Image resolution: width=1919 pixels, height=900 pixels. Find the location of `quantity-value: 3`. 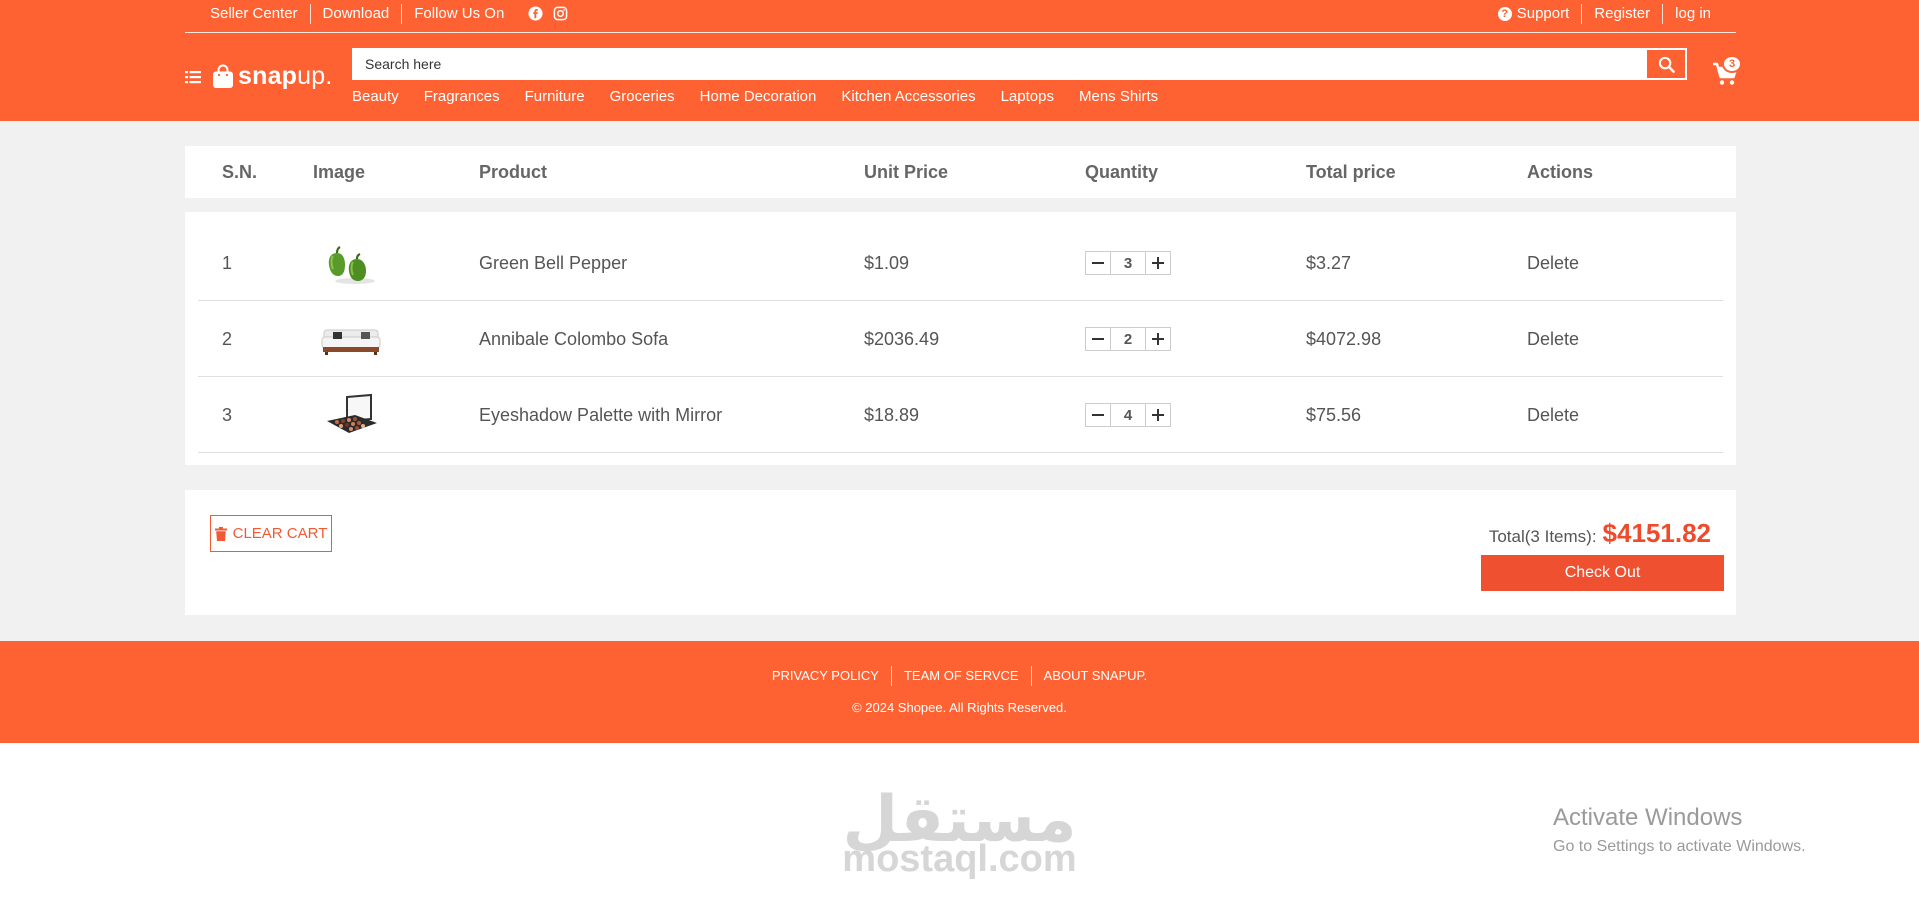

quantity-value: 3 is located at coordinates (1128, 263).